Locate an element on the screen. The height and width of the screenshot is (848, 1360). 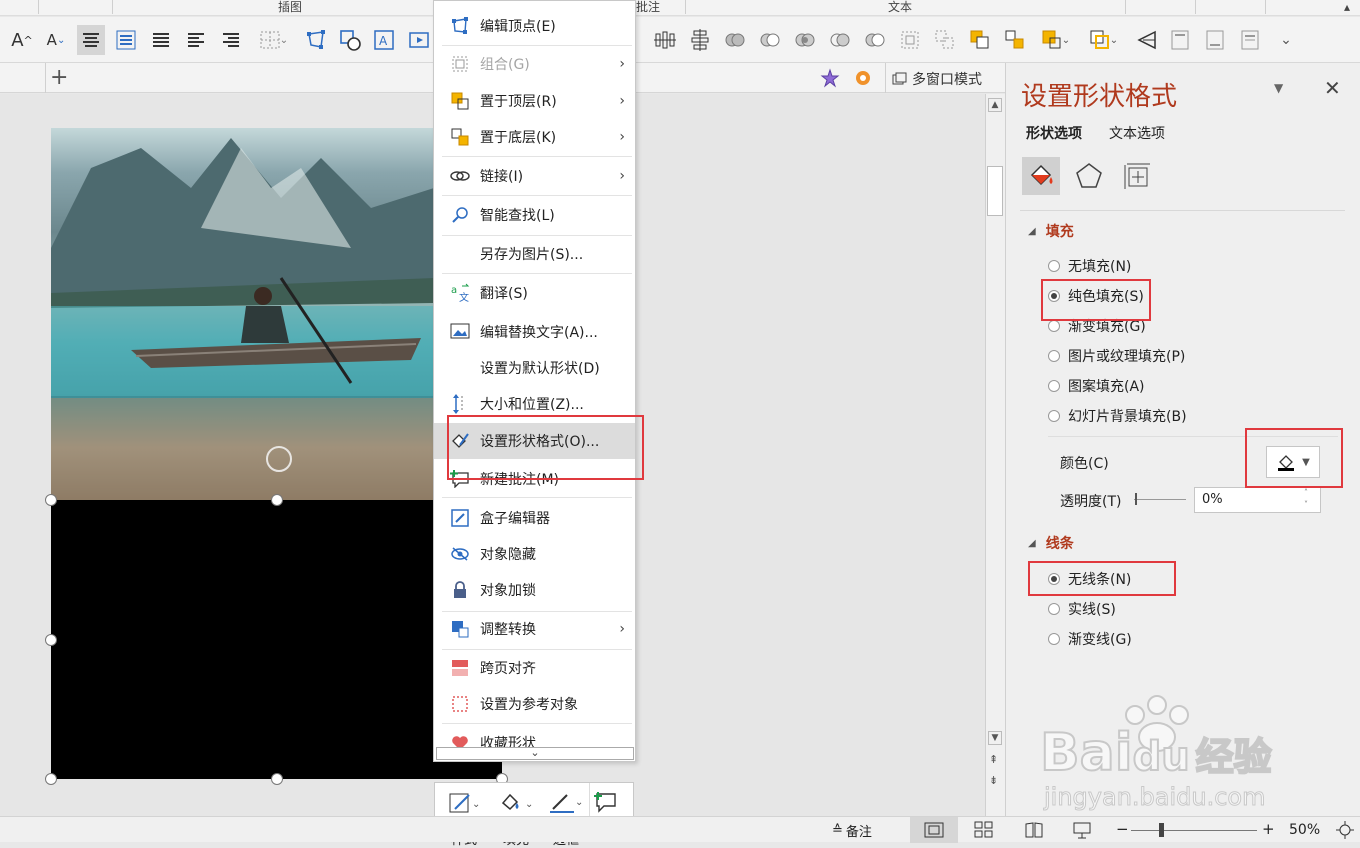
send-to-back-dropdown: ⌄ is located at coordinates (1104, 40).